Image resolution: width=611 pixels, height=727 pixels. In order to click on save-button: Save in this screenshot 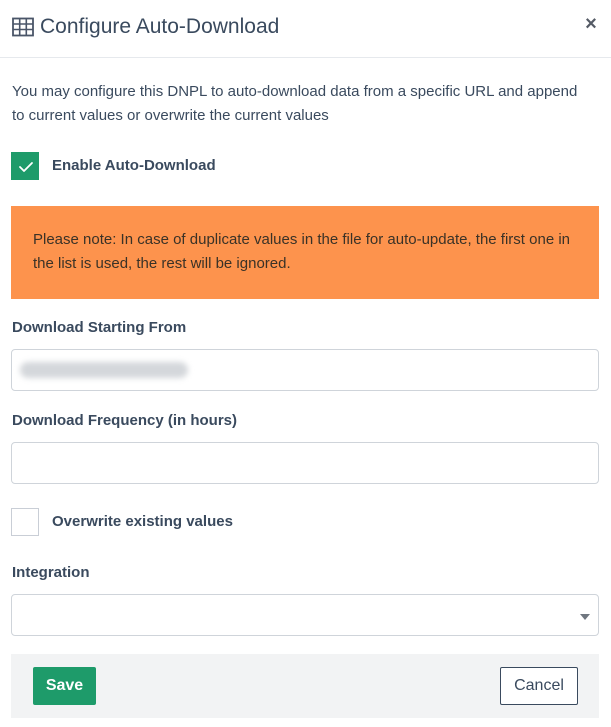, I will do `click(64, 686)`.